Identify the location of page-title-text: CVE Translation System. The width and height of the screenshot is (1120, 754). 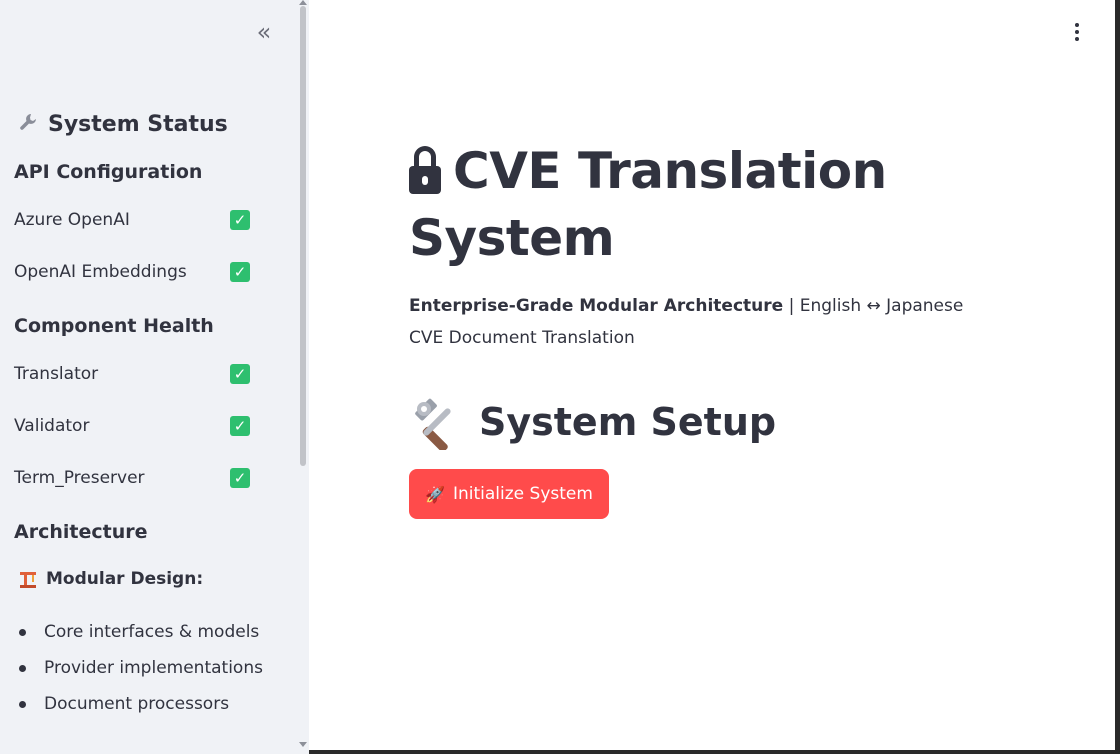
(648, 204).